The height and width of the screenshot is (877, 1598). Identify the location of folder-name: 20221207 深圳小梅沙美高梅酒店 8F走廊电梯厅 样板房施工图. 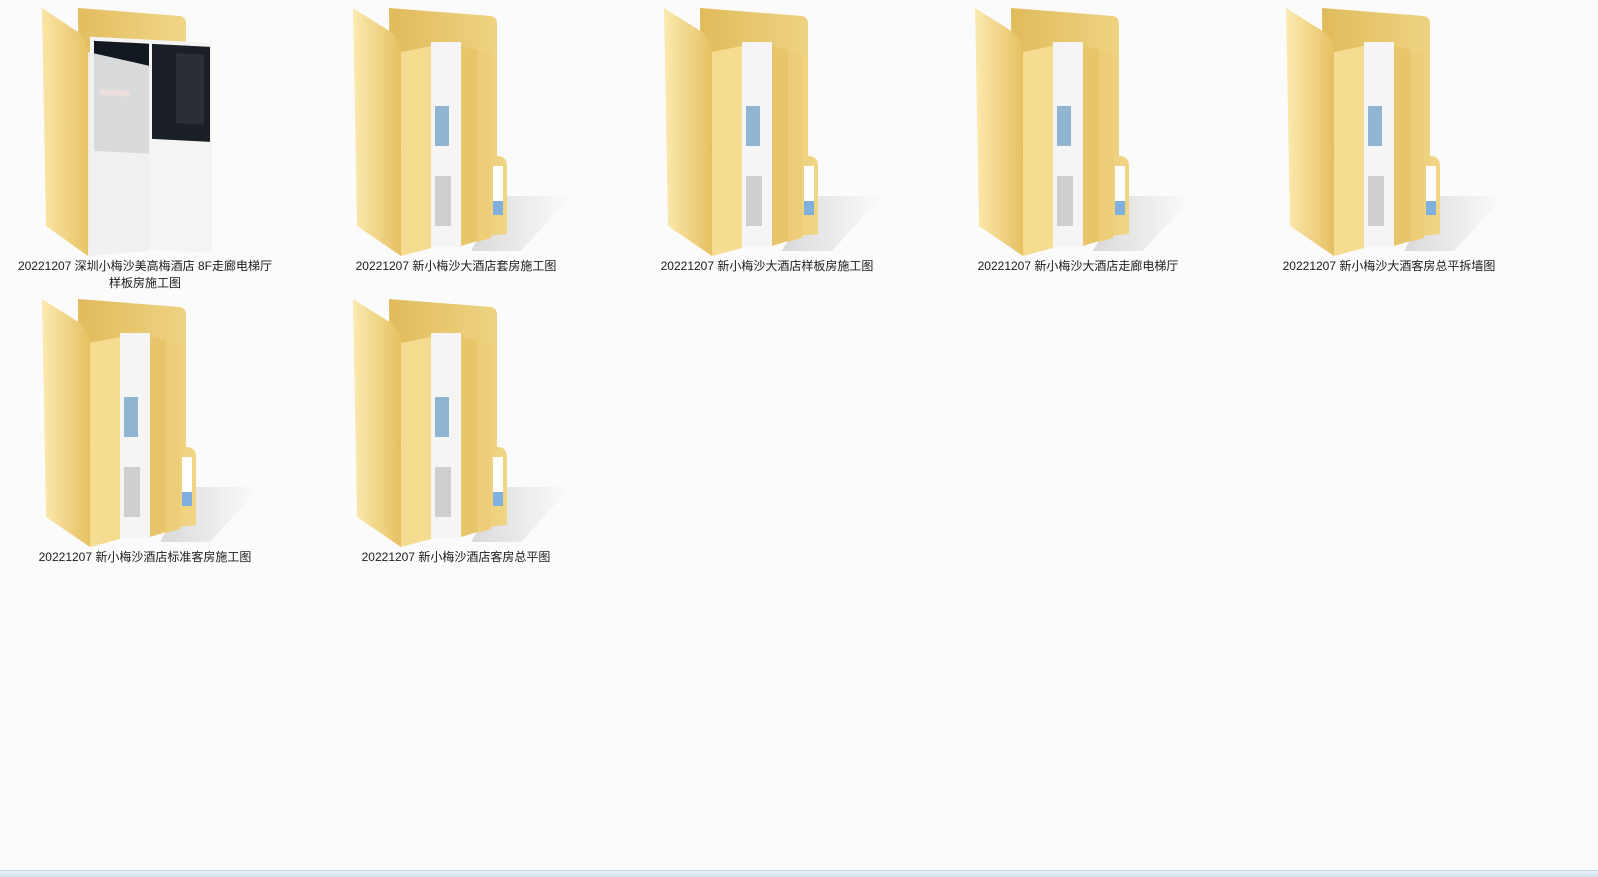
(145, 275).